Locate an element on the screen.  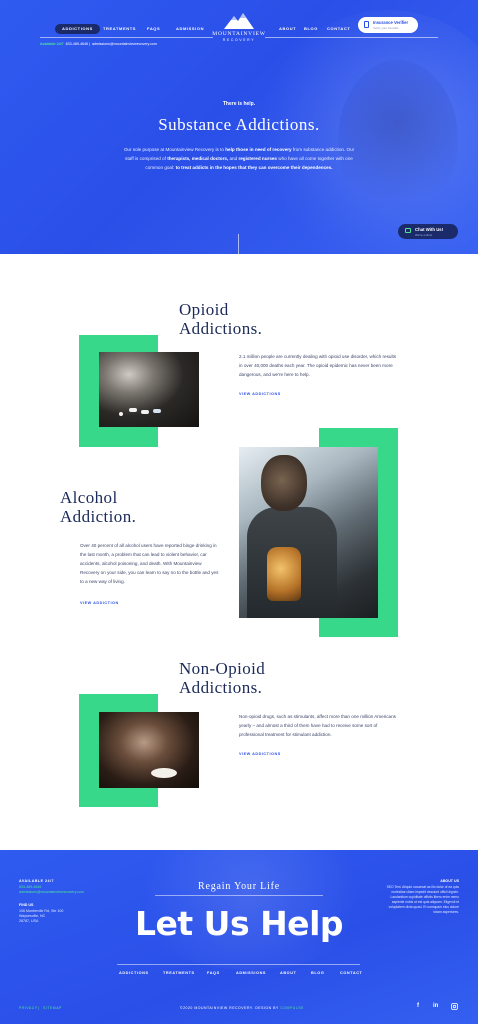
insurance-verifier-label: Insurance Verifier is located at coordinates (391, 22).